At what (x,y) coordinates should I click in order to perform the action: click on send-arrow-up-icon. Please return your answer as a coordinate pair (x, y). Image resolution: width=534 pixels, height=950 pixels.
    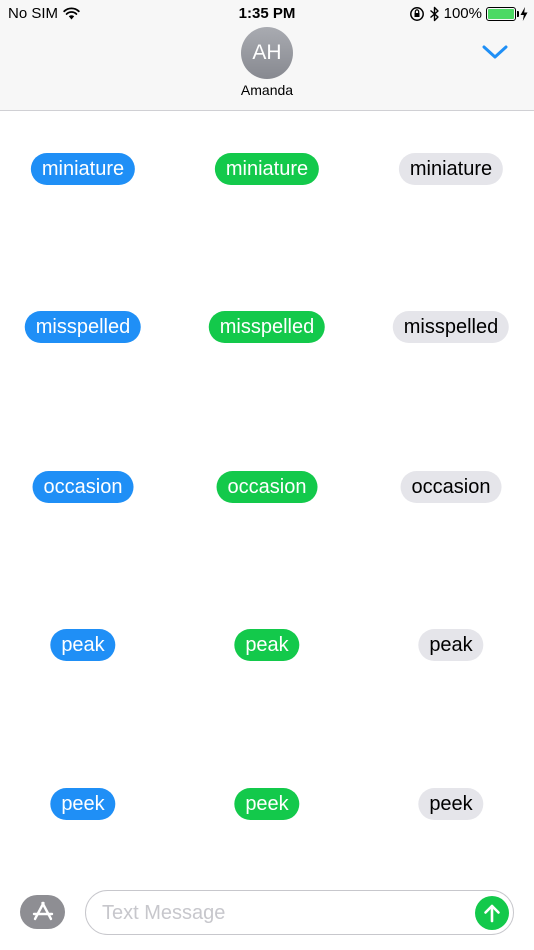
    Looking at the image, I should click on (492, 913).